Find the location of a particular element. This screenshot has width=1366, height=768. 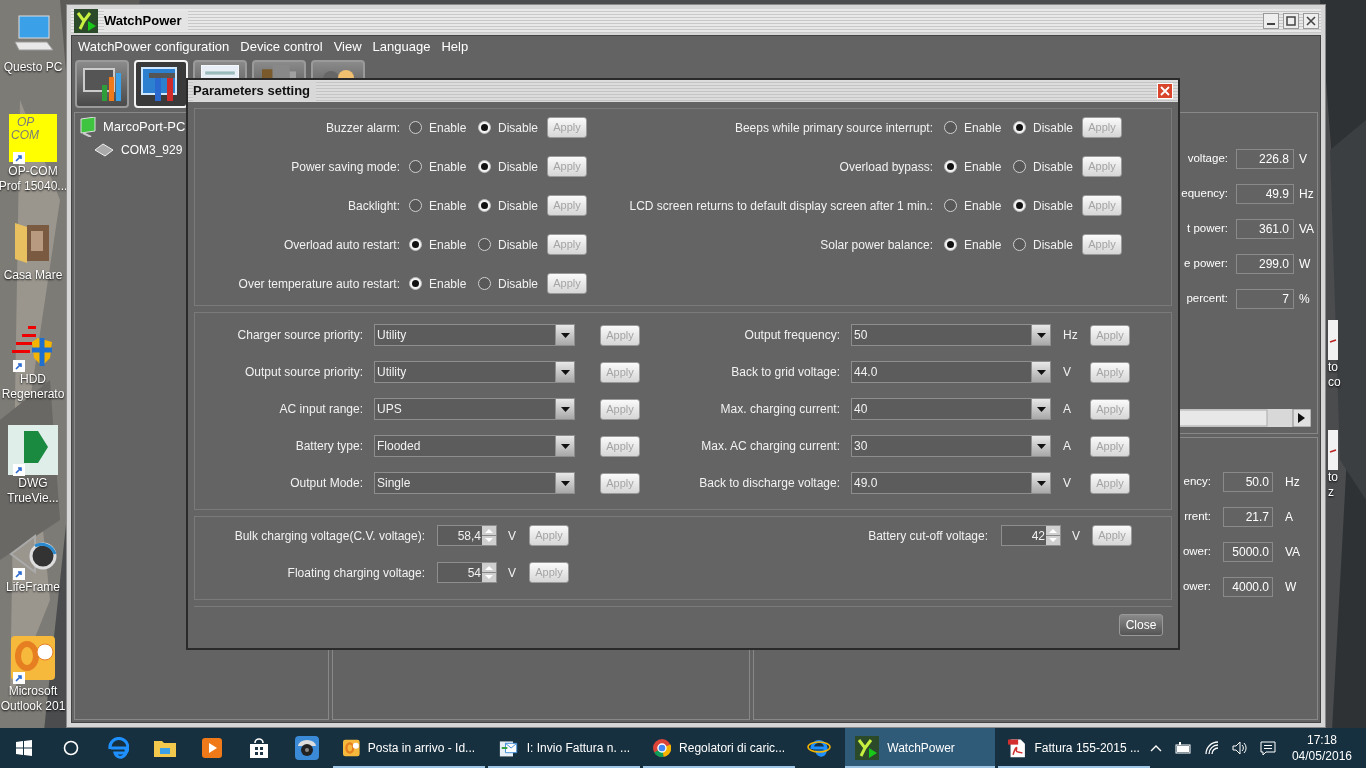

reading-value: 361.0 is located at coordinates (1265, 229).